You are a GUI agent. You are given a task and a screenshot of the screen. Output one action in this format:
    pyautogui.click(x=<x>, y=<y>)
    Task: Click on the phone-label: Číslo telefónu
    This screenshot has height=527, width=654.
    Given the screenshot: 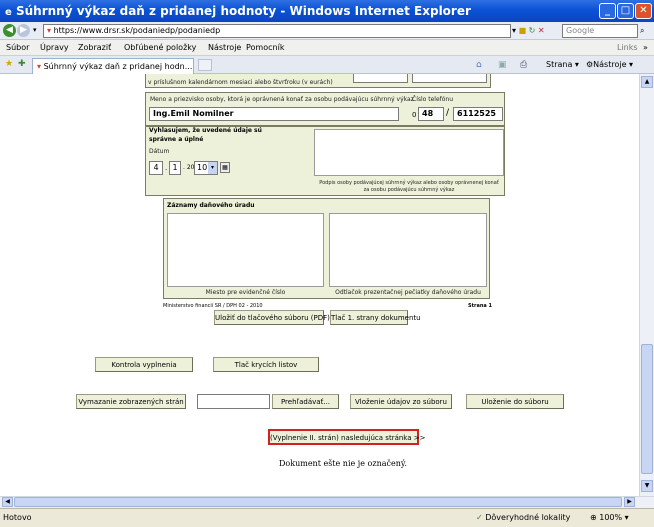 What is the action you would take?
    pyautogui.click(x=433, y=99)
    